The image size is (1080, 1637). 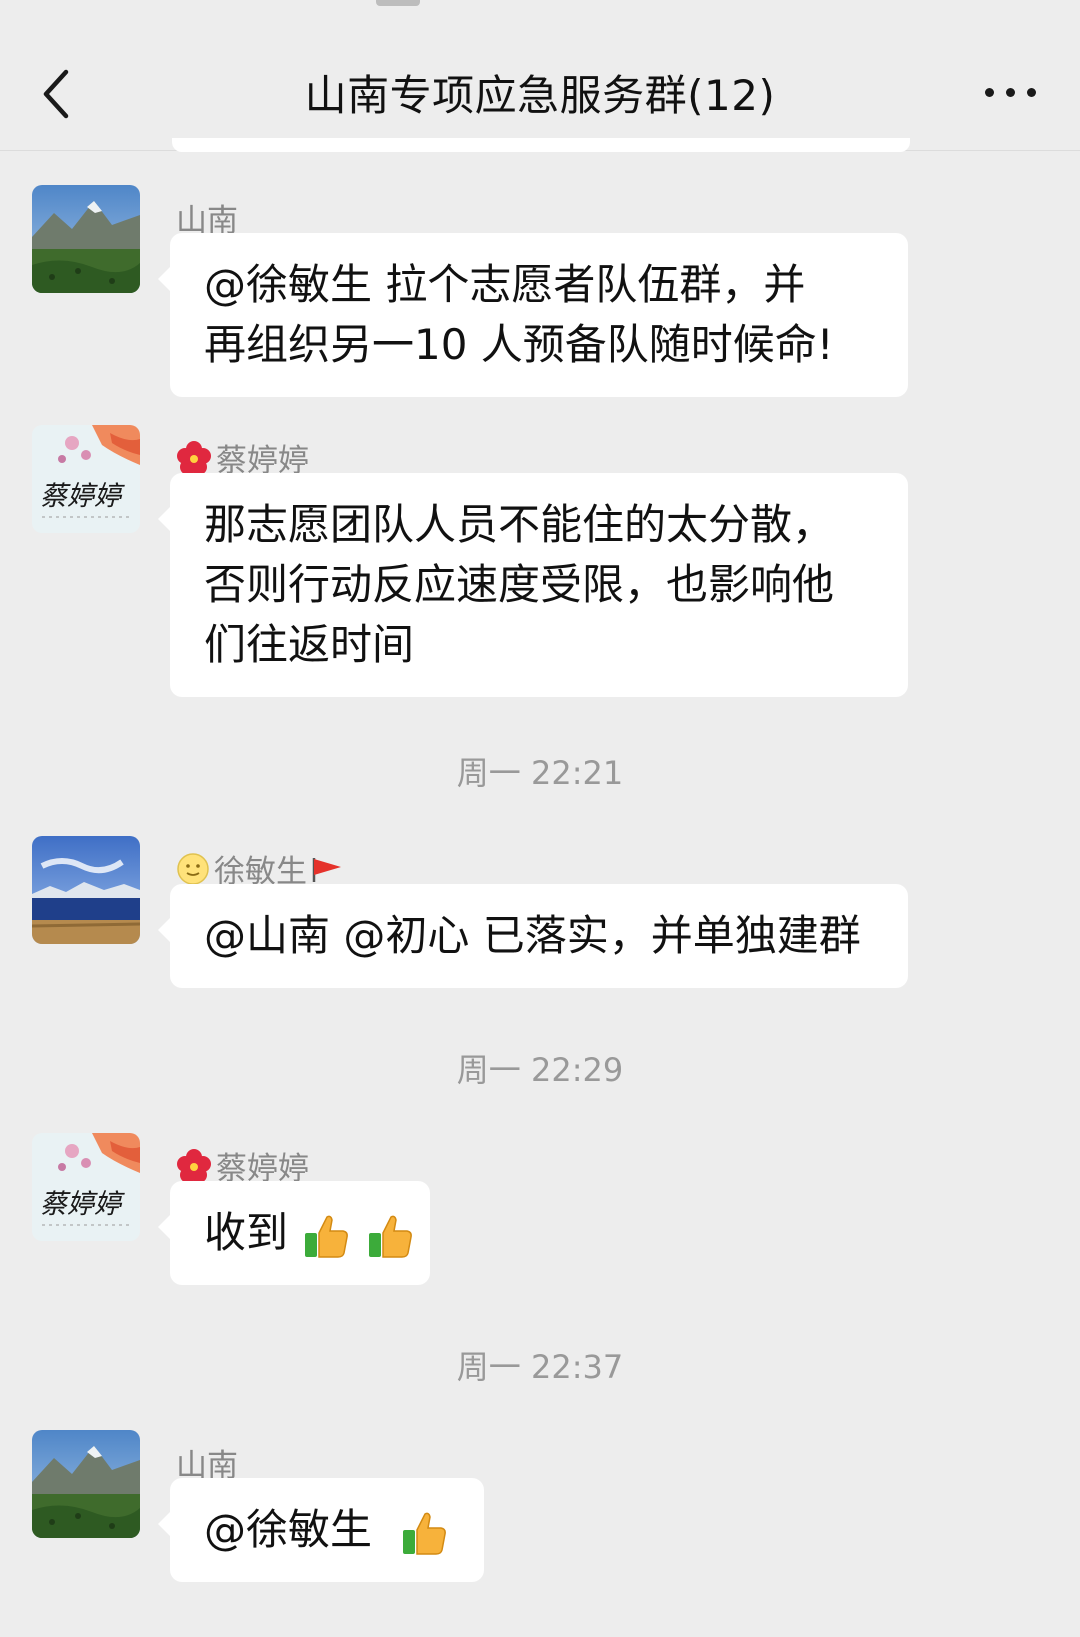 I want to click on message-text: 收到, so click(x=246, y=1232).